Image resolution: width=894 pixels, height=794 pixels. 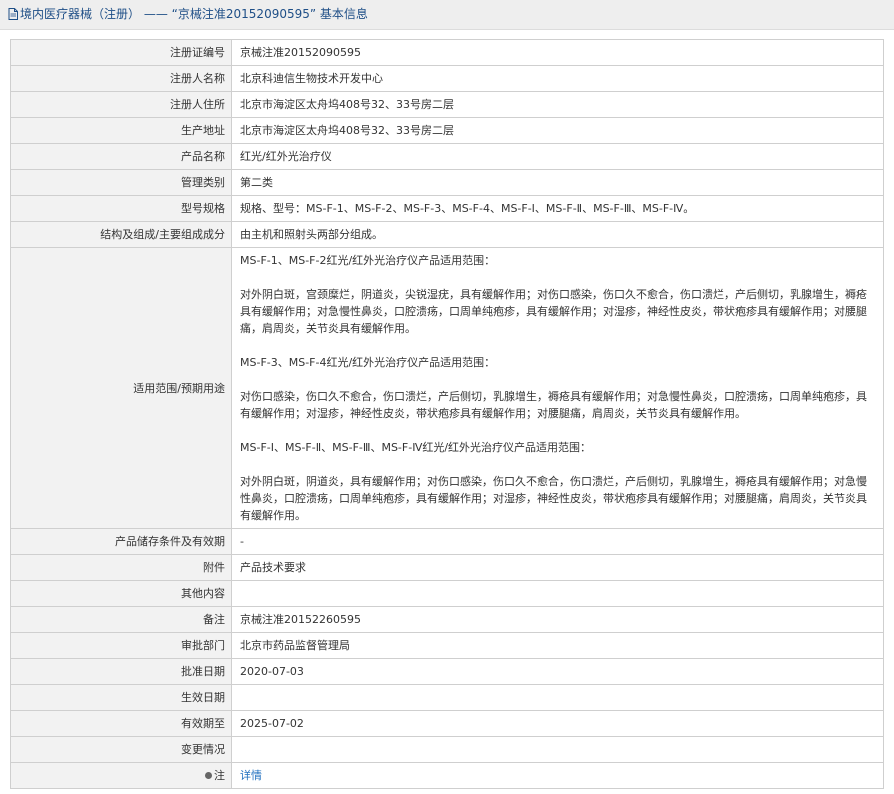 I want to click on row-value: 由主机和照射头两部分组成。, so click(x=557, y=234).